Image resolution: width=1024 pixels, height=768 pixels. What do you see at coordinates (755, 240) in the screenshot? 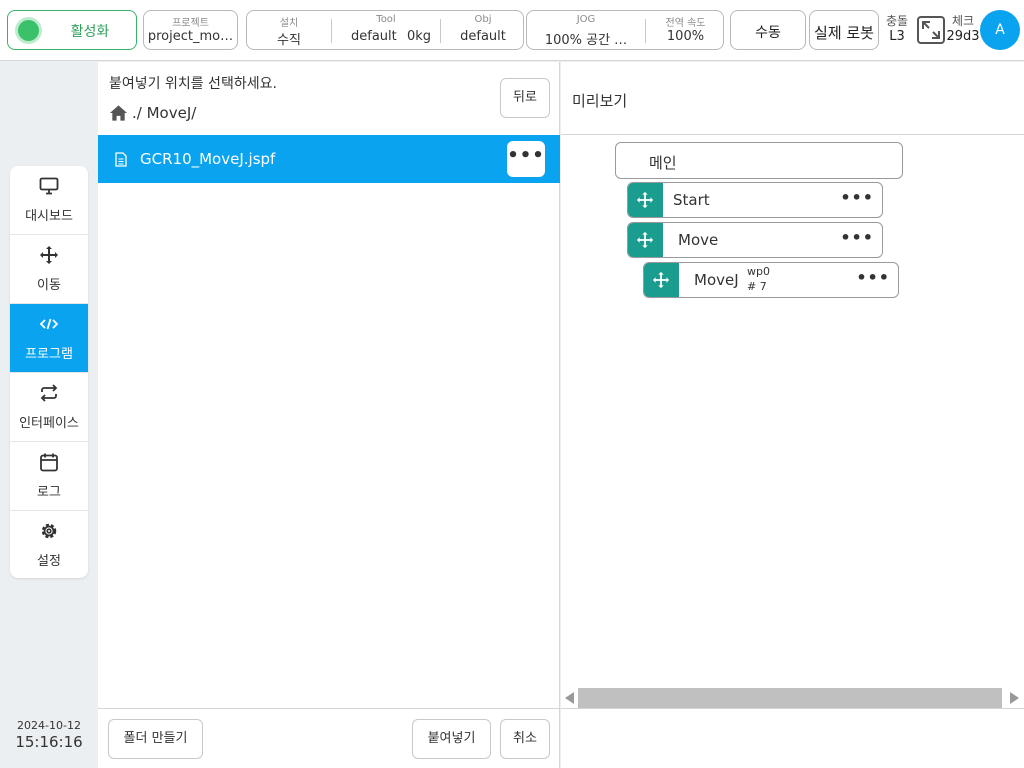
I see `tree-node-move: Move •••` at bounding box center [755, 240].